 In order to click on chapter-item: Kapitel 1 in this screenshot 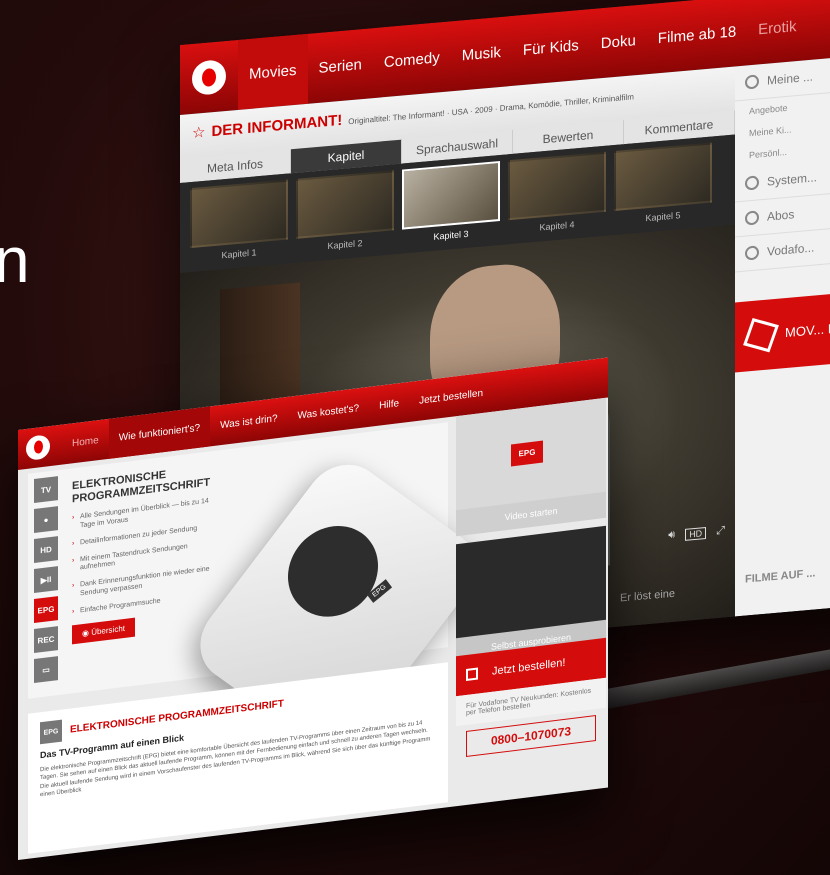, I will do `click(239, 226)`.